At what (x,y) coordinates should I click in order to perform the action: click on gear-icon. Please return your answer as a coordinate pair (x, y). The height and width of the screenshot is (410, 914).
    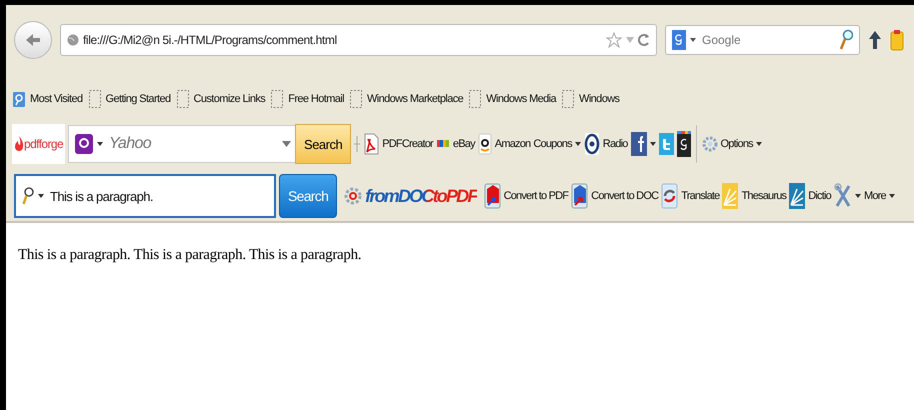
    Looking at the image, I should click on (710, 144).